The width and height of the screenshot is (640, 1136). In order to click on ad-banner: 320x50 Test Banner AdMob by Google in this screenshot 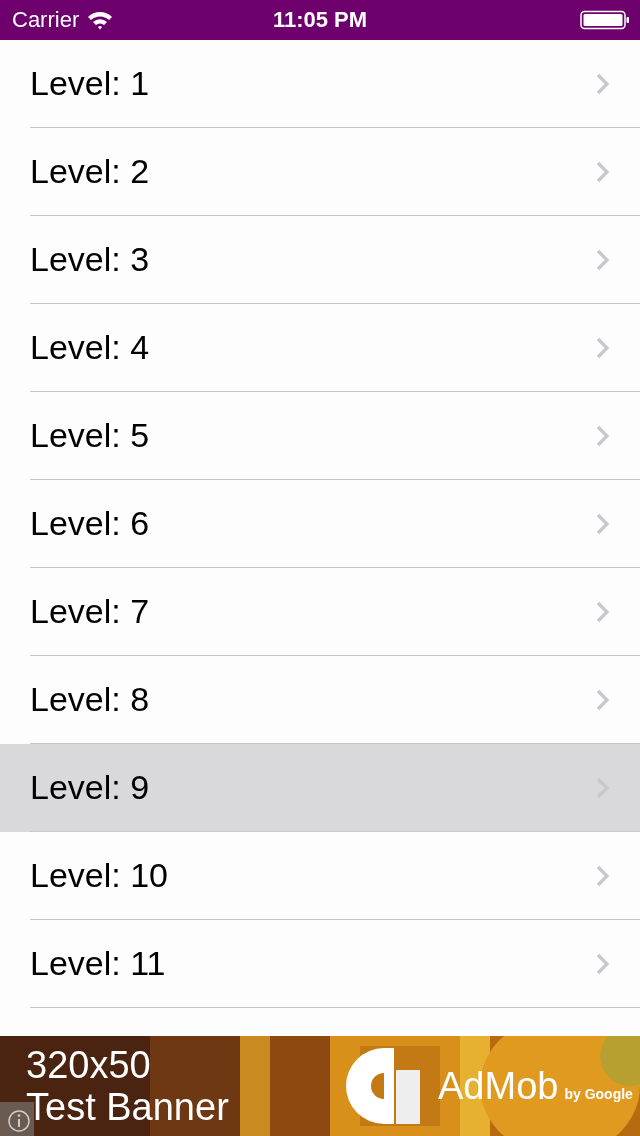, I will do `click(320, 1086)`.